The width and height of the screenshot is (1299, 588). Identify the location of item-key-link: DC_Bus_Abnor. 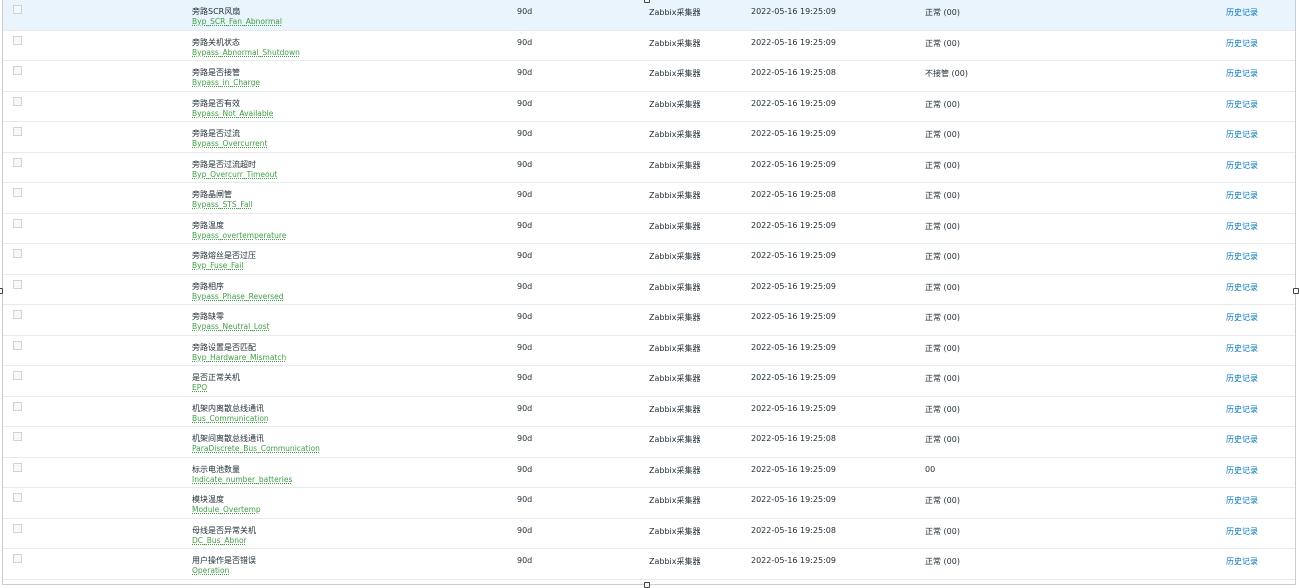
(354, 541).